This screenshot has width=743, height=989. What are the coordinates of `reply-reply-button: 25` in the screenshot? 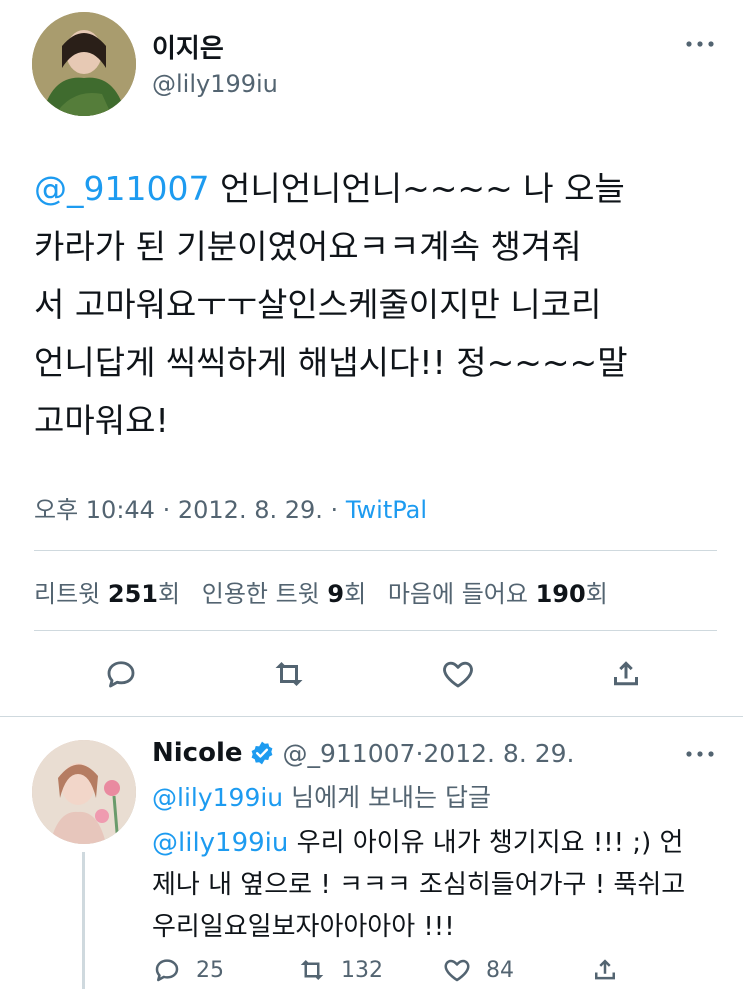 It's located at (188, 970).